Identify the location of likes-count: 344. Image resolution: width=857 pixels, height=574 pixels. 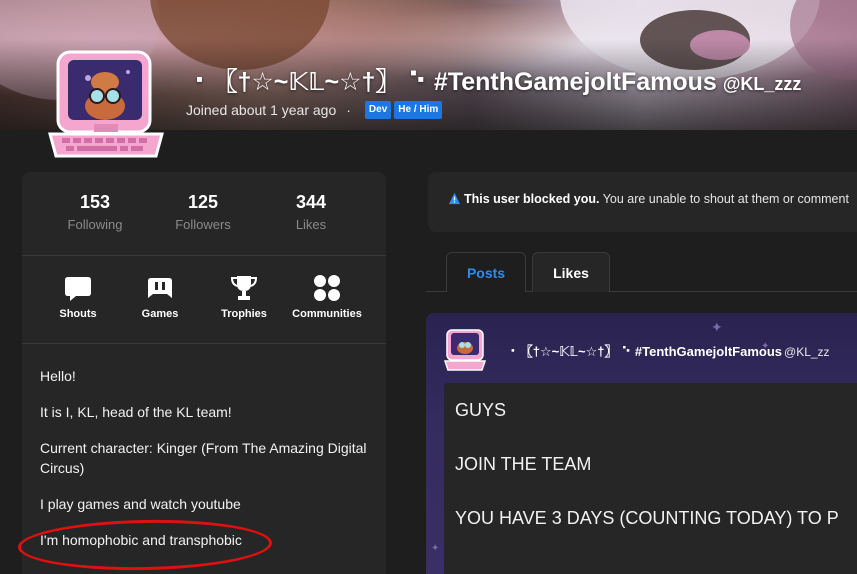
(311, 202).